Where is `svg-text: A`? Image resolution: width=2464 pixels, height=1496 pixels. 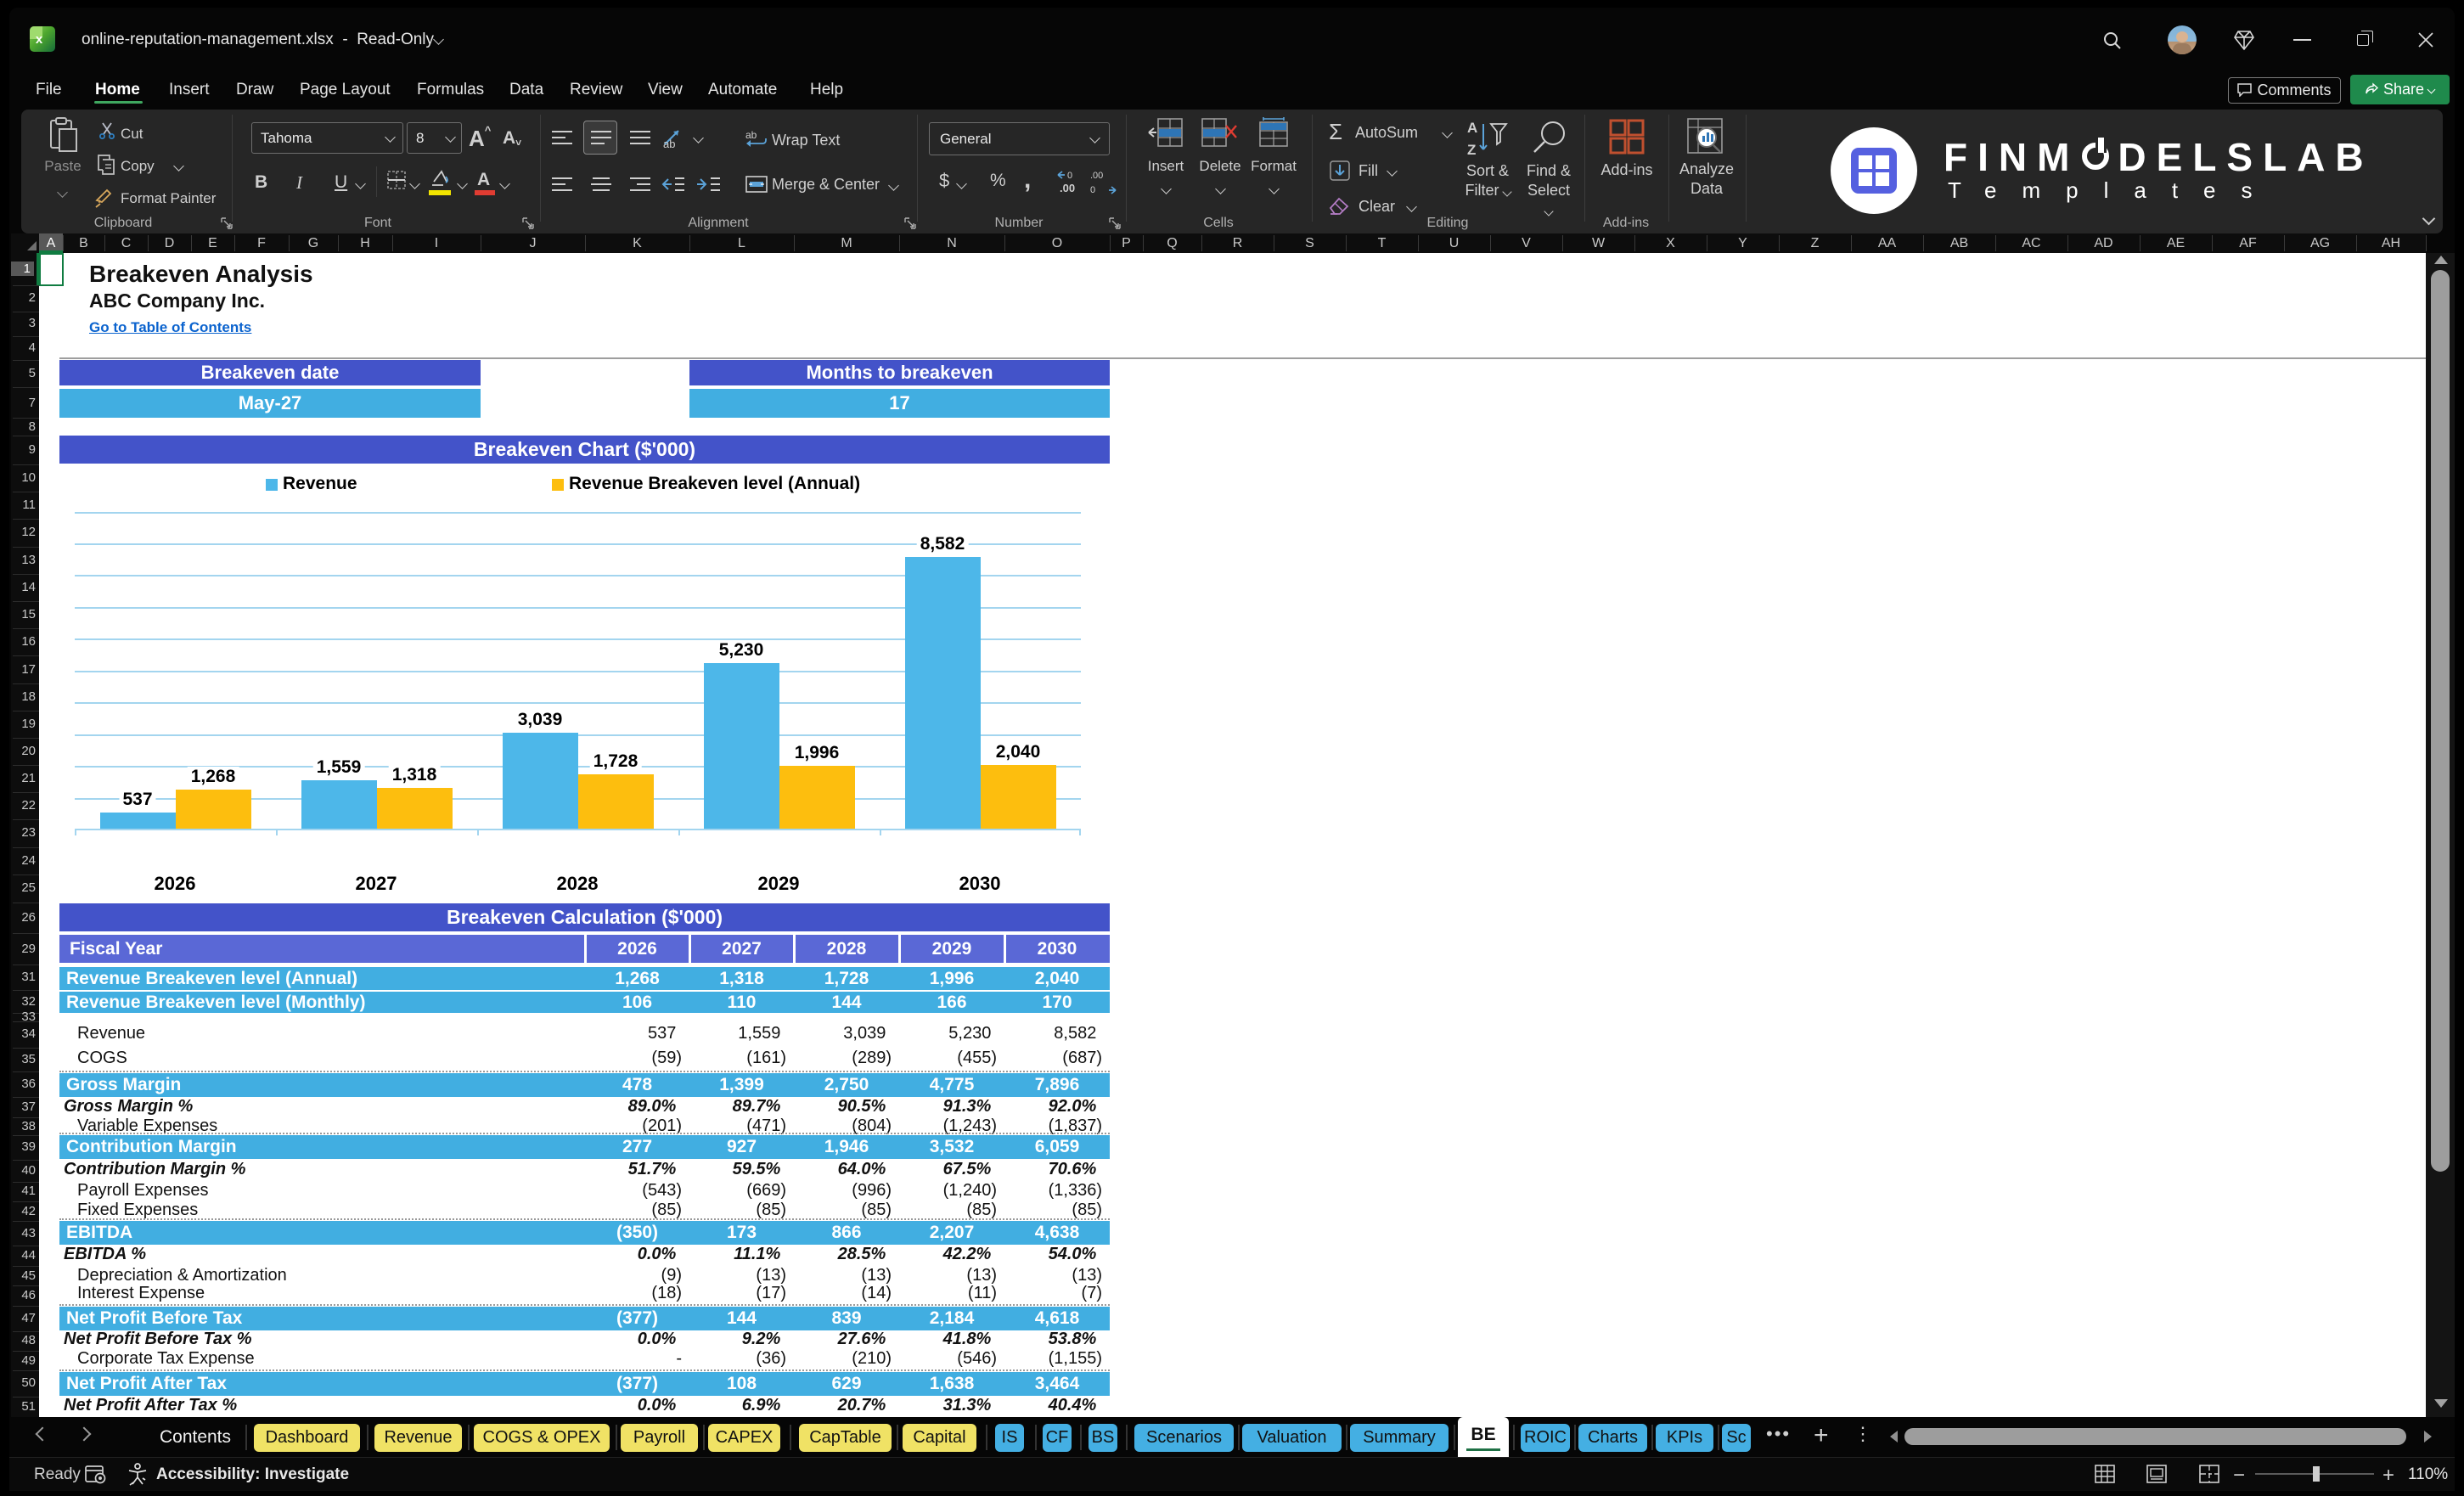 svg-text: A is located at coordinates (1472, 128).